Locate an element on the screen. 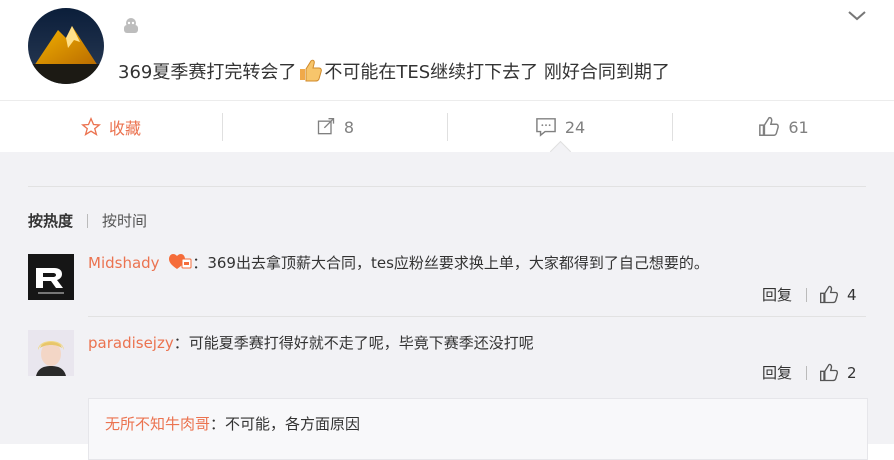 Image resolution: width=894 pixels, height=460 pixels. sort-by-hot: 按热度 is located at coordinates (50, 220).